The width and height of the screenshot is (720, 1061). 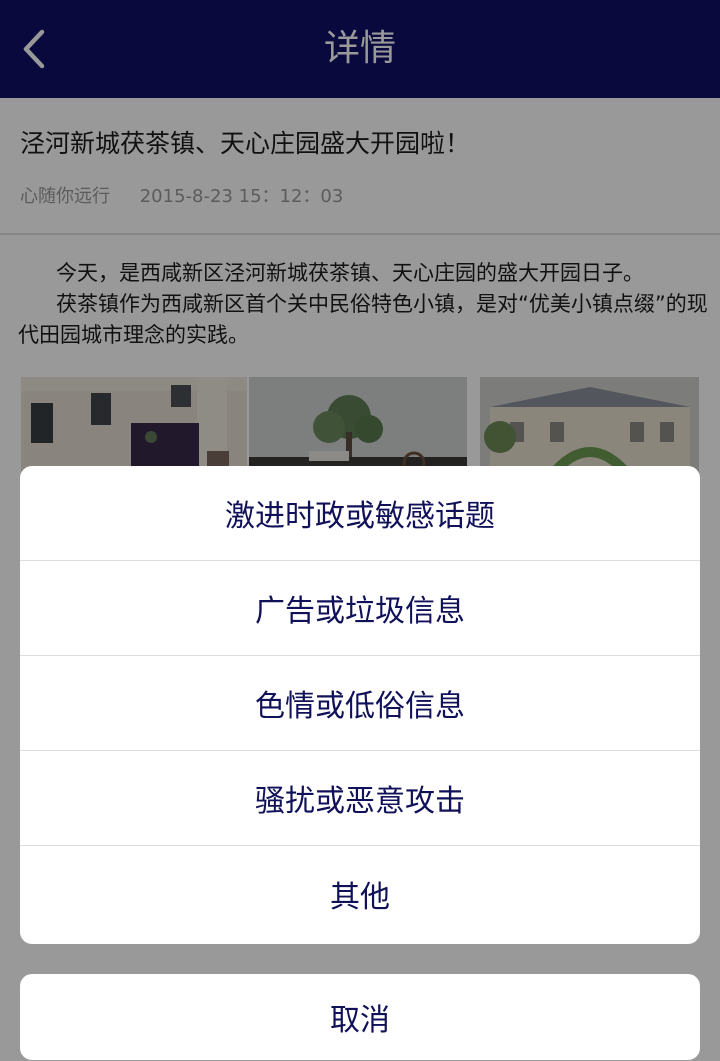 What do you see at coordinates (360, 893) in the screenshot?
I see `report-option-other: 其他` at bounding box center [360, 893].